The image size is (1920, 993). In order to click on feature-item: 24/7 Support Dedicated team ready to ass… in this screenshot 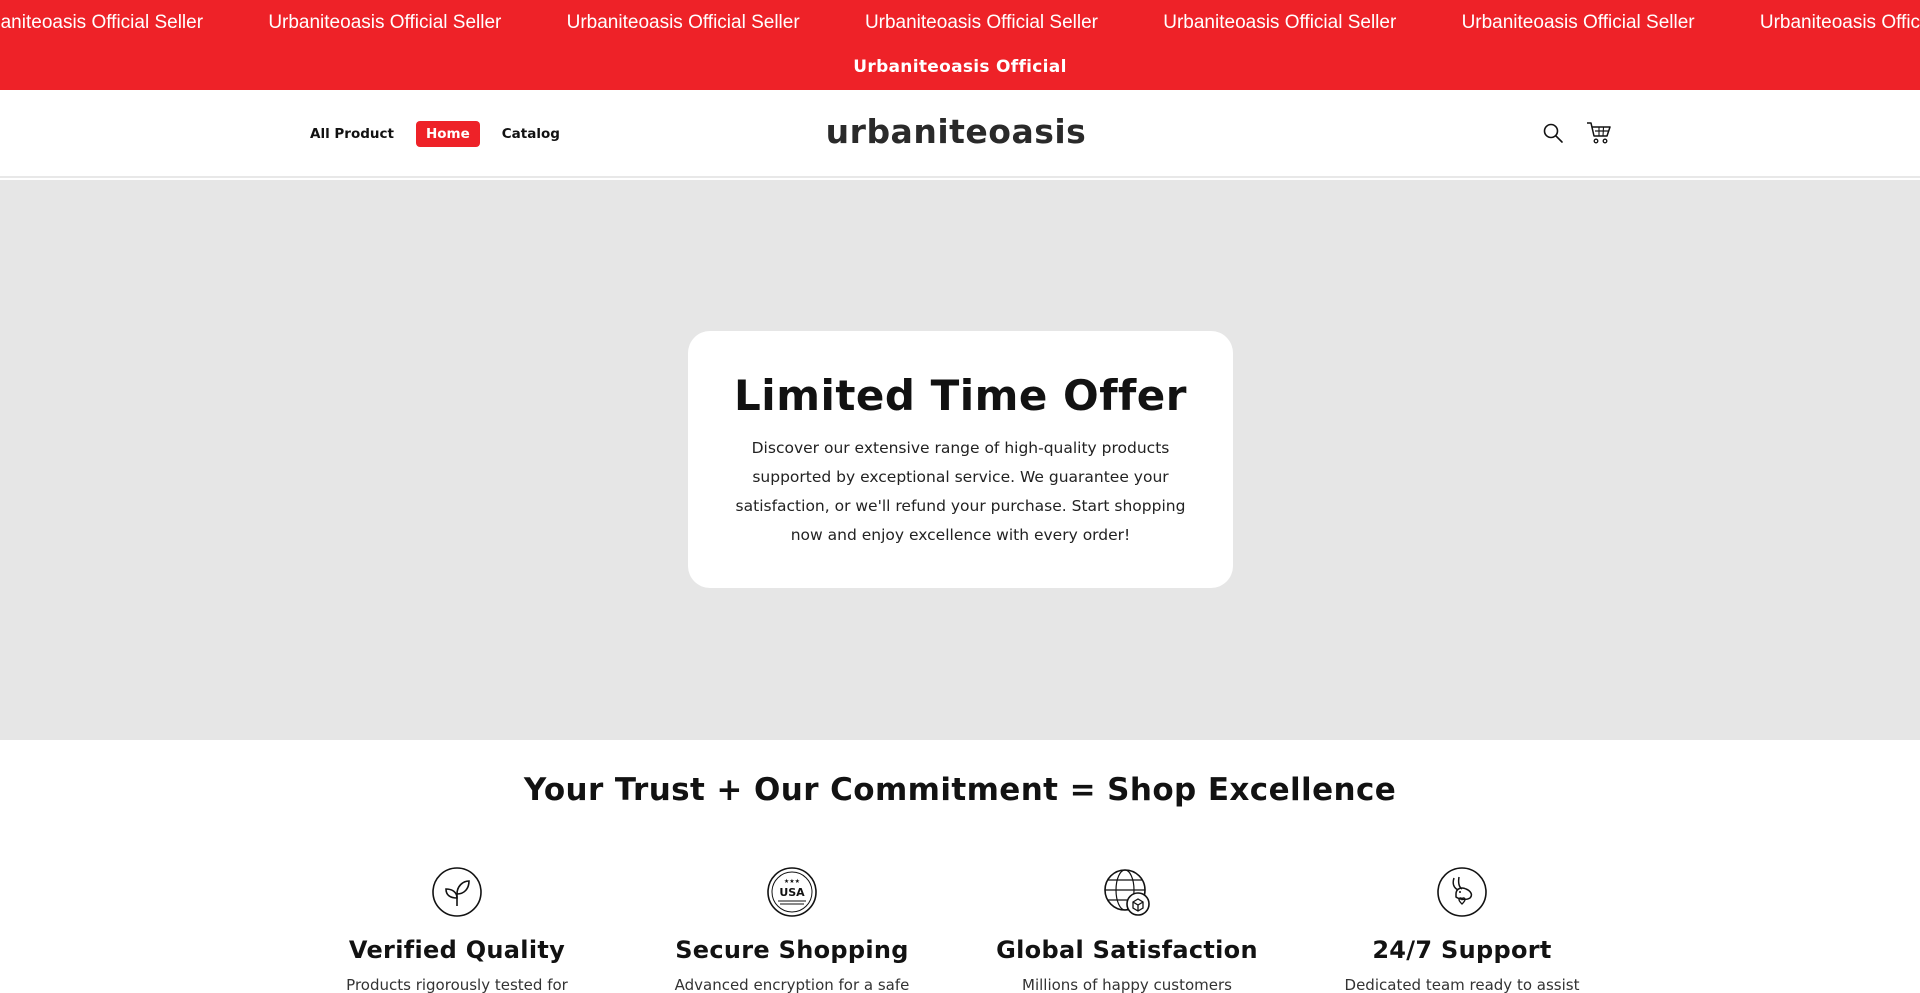, I will do `click(1462, 929)`.